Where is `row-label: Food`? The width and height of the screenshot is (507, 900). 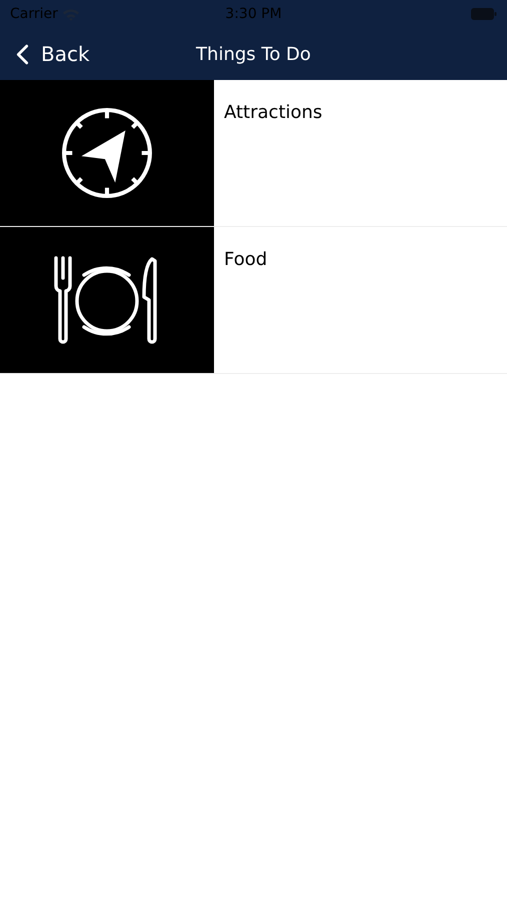 row-label: Food is located at coordinates (245, 259).